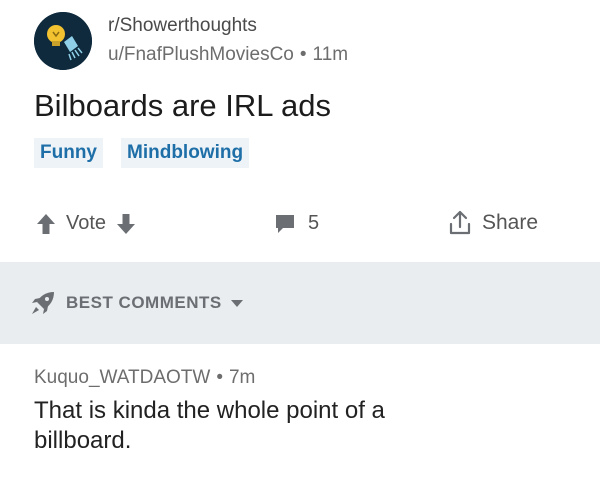 This screenshot has height=478, width=600. I want to click on flair-list: Funny Mindblowing, so click(142, 153).